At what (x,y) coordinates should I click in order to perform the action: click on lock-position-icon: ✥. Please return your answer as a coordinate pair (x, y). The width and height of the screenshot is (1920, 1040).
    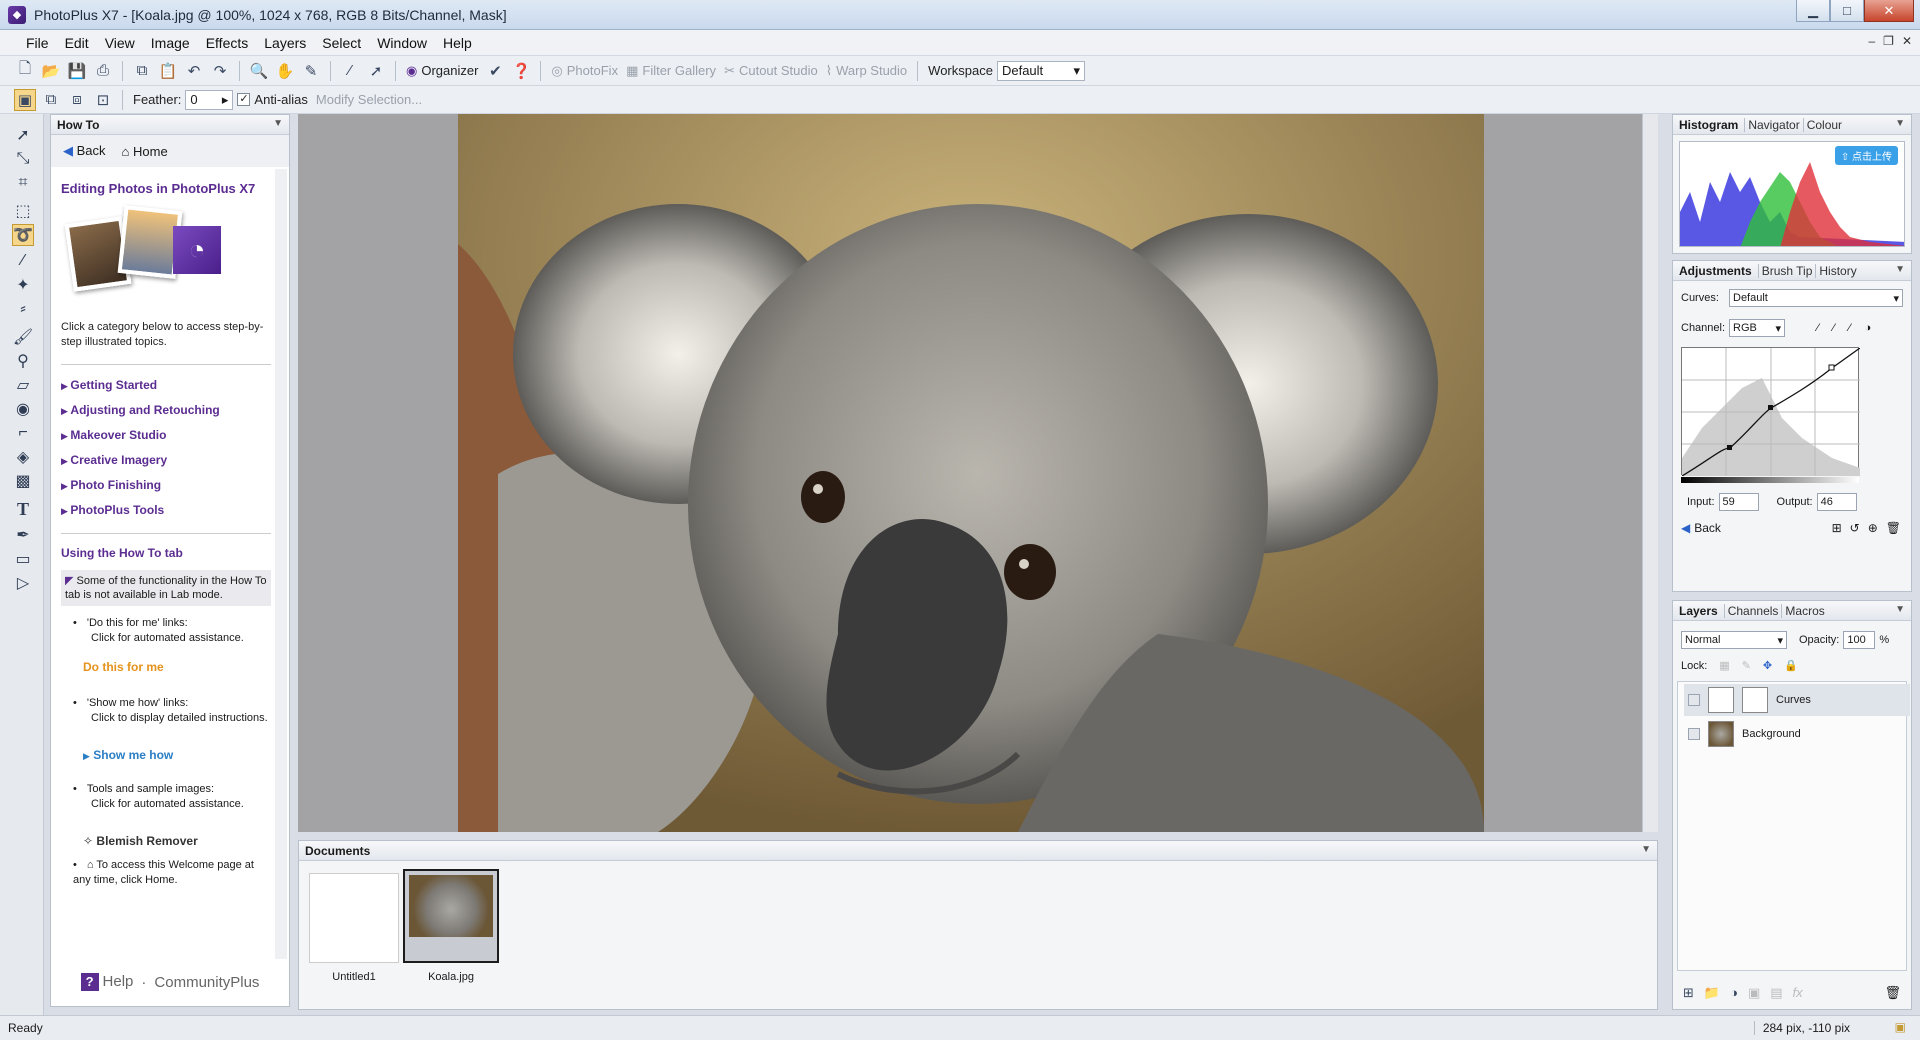
    Looking at the image, I should click on (1767, 665).